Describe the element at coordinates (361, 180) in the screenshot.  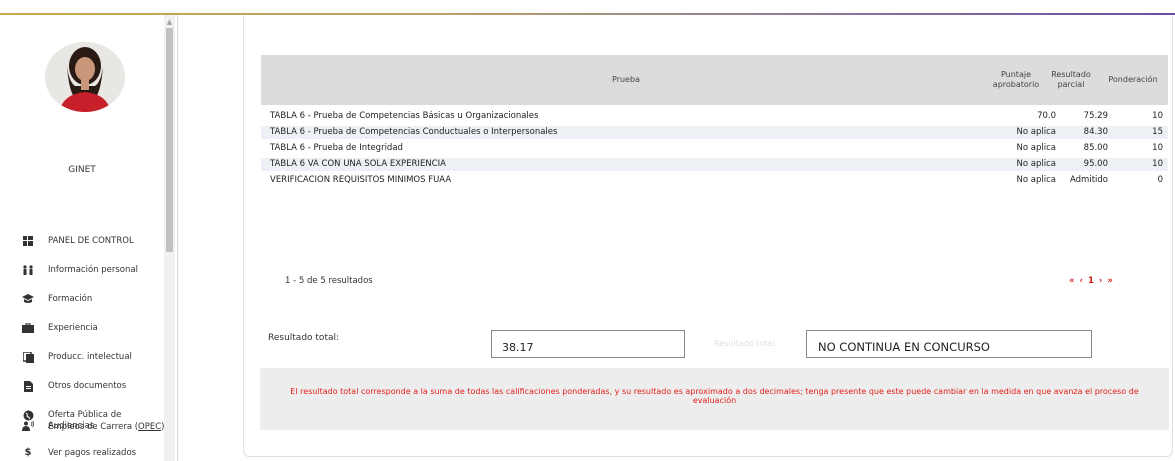
I see `cell-prueba: VERIFICACION REQUISITOS MINIMOS FUAA` at that location.